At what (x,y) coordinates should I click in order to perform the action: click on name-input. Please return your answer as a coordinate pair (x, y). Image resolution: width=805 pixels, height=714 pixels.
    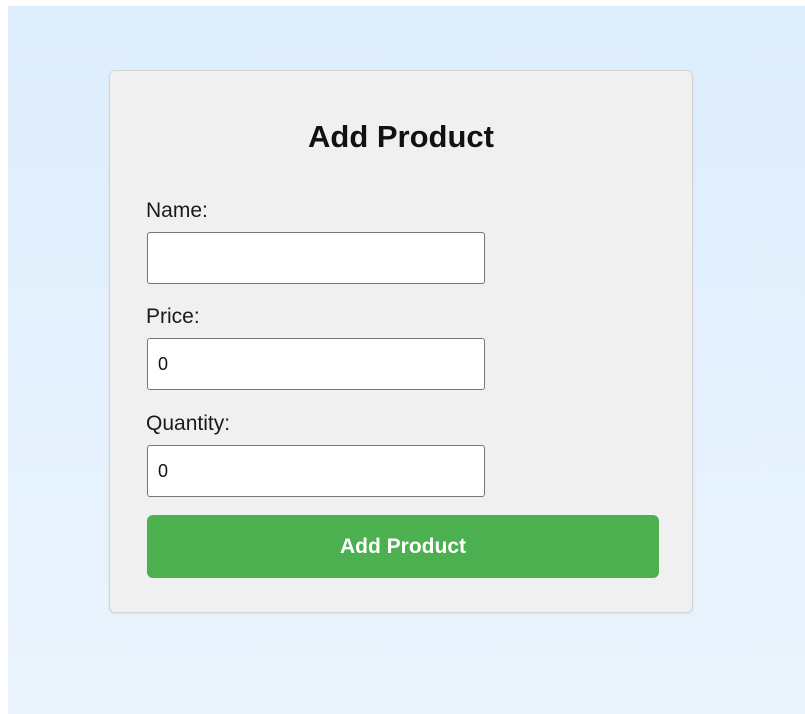
    Looking at the image, I should click on (316, 258).